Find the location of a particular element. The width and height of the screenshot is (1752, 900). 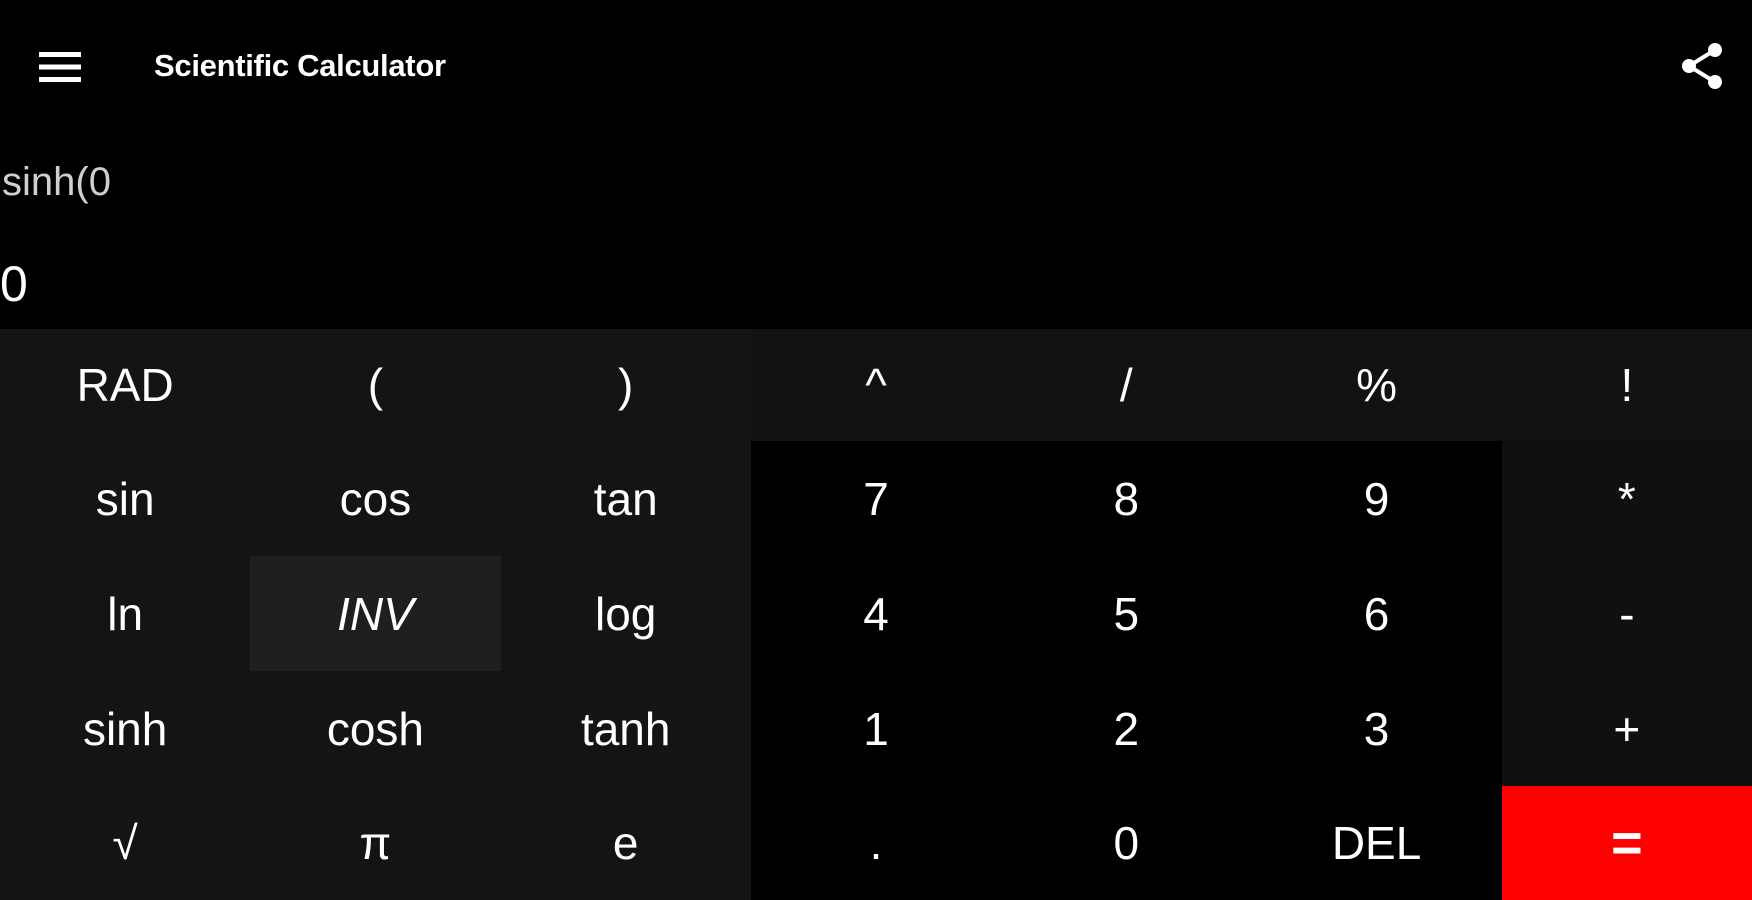

close-paren-key: ) is located at coordinates (625, 385).